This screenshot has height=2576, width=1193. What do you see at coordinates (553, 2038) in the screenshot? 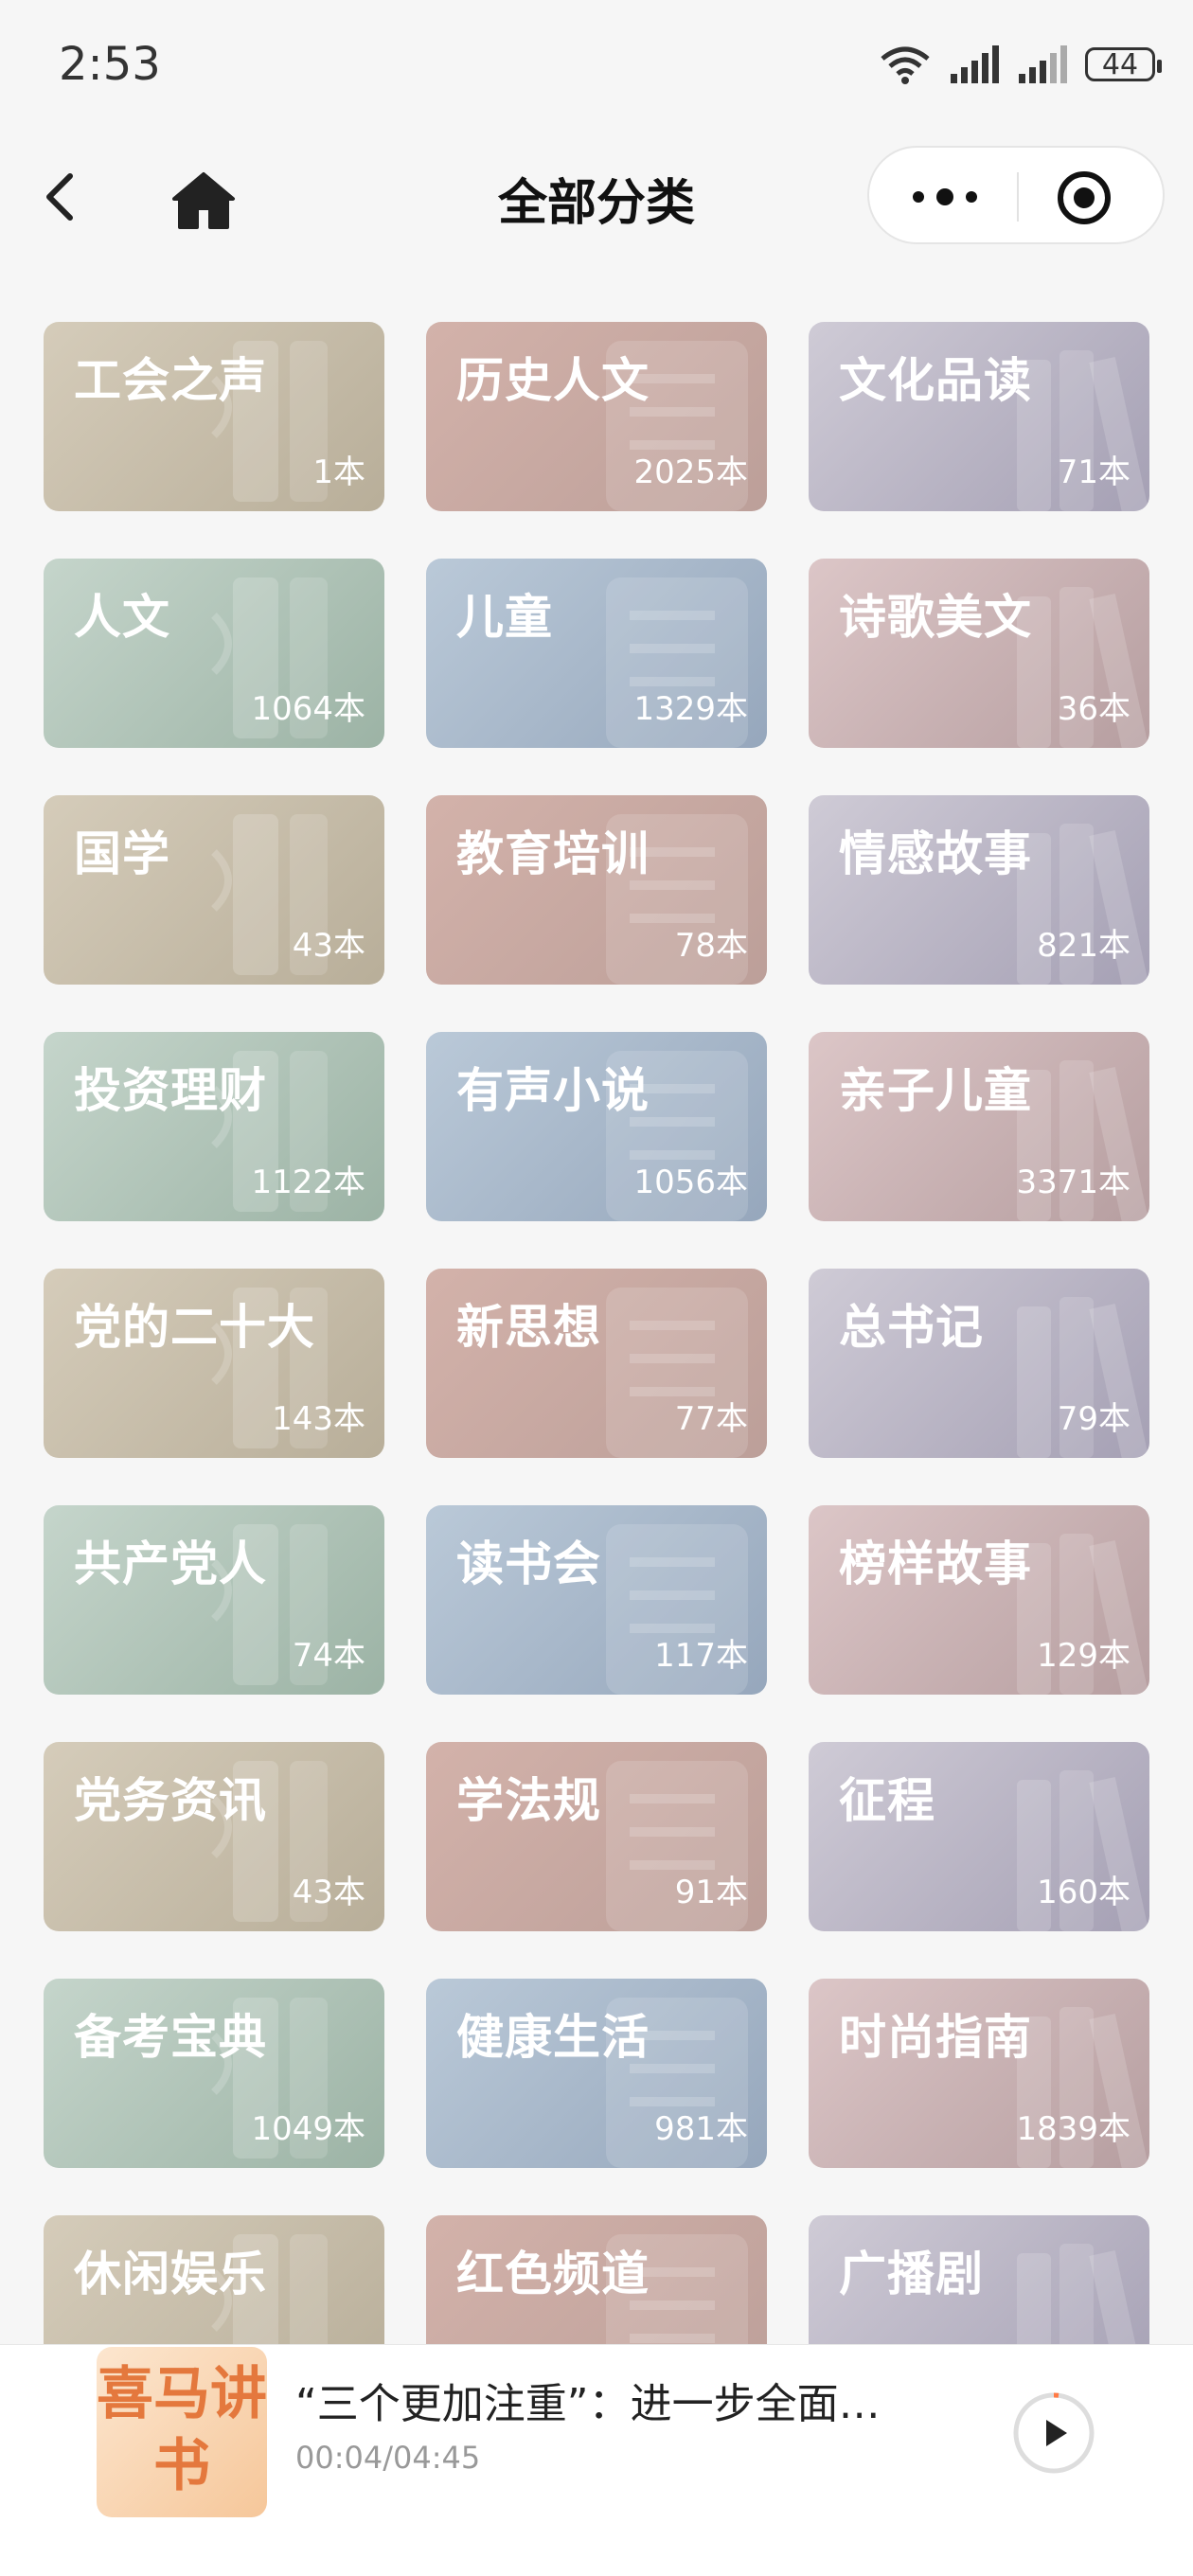
I see `category-title: 健康生活` at bounding box center [553, 2038].